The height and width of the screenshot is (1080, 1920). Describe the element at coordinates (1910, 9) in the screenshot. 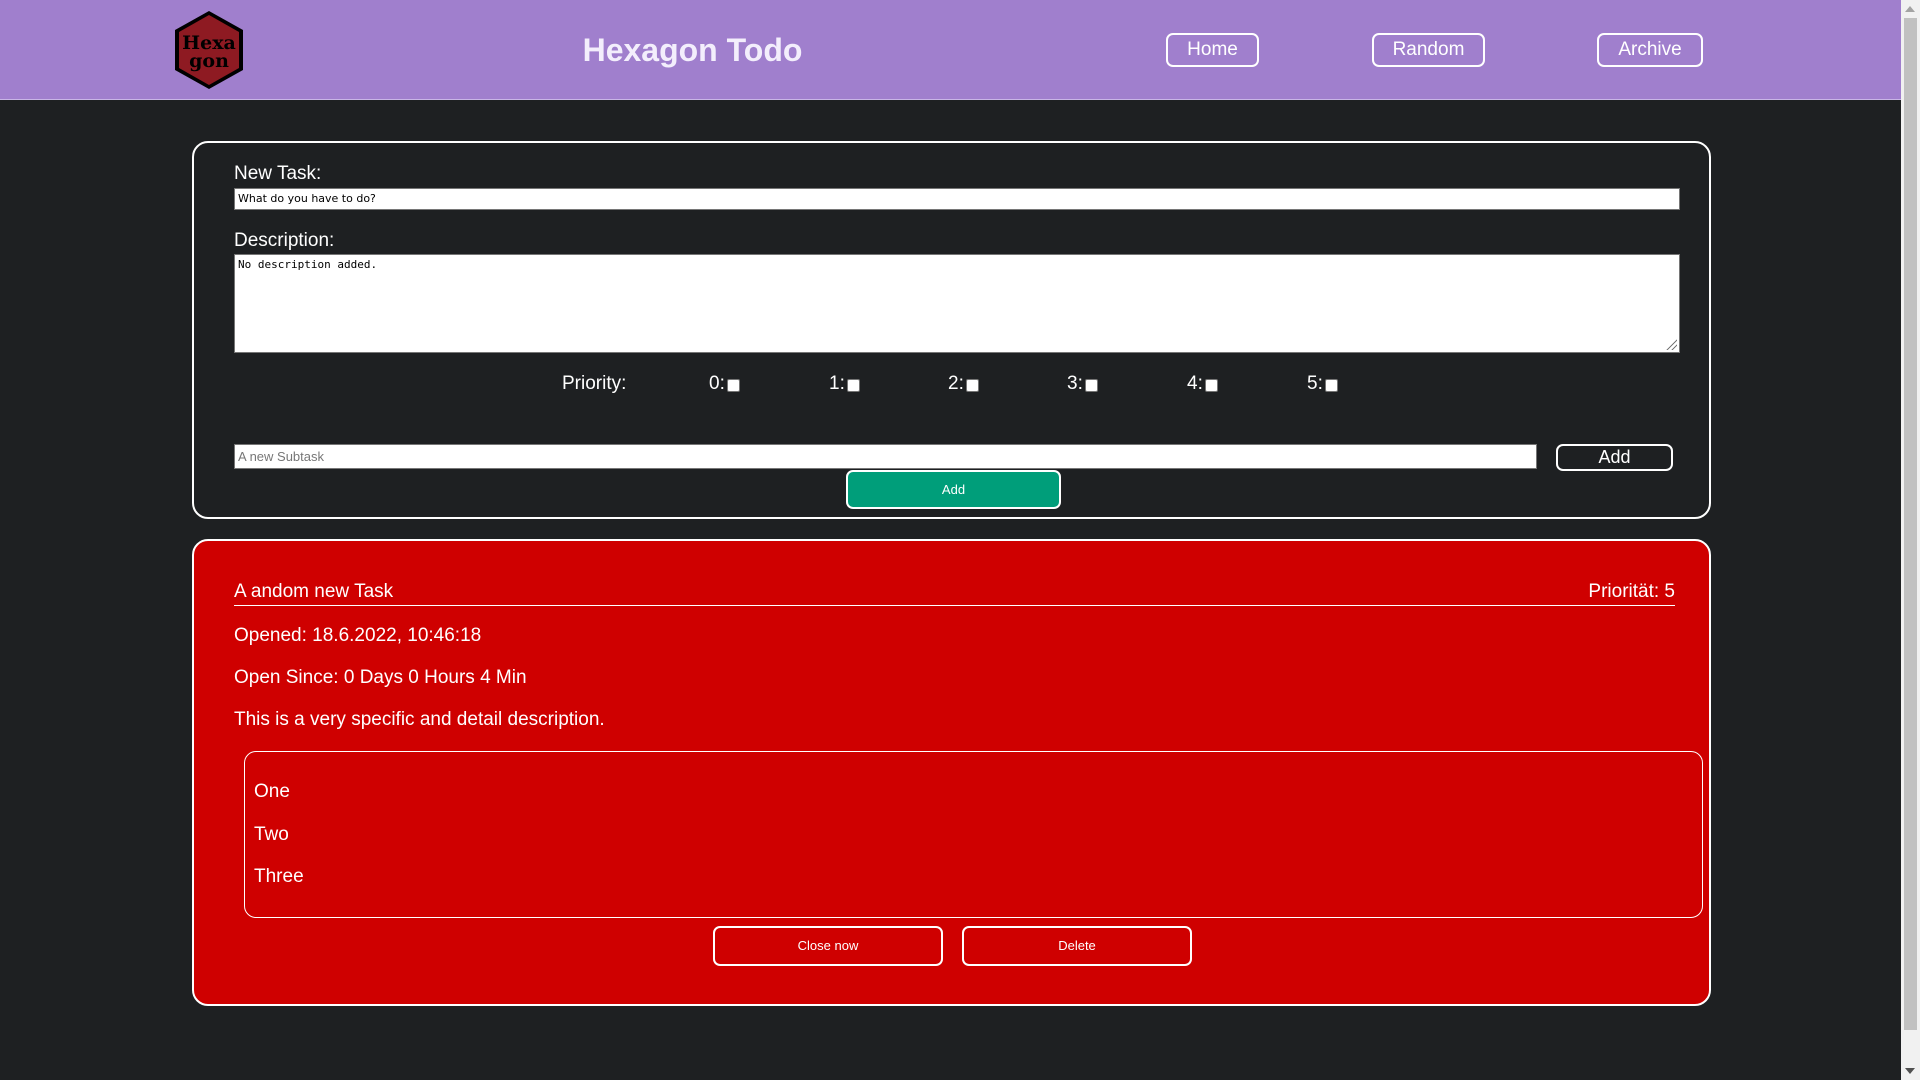

I see `scroll-up-icon` at that location.